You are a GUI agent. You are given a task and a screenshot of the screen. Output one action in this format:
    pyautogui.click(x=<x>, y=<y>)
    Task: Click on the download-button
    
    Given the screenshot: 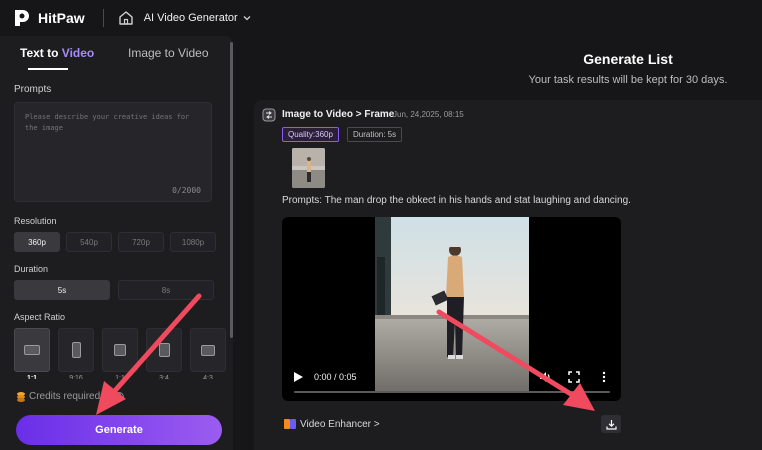 What is the action you would take?
    pyautogui.click(x=611, y=424)
    